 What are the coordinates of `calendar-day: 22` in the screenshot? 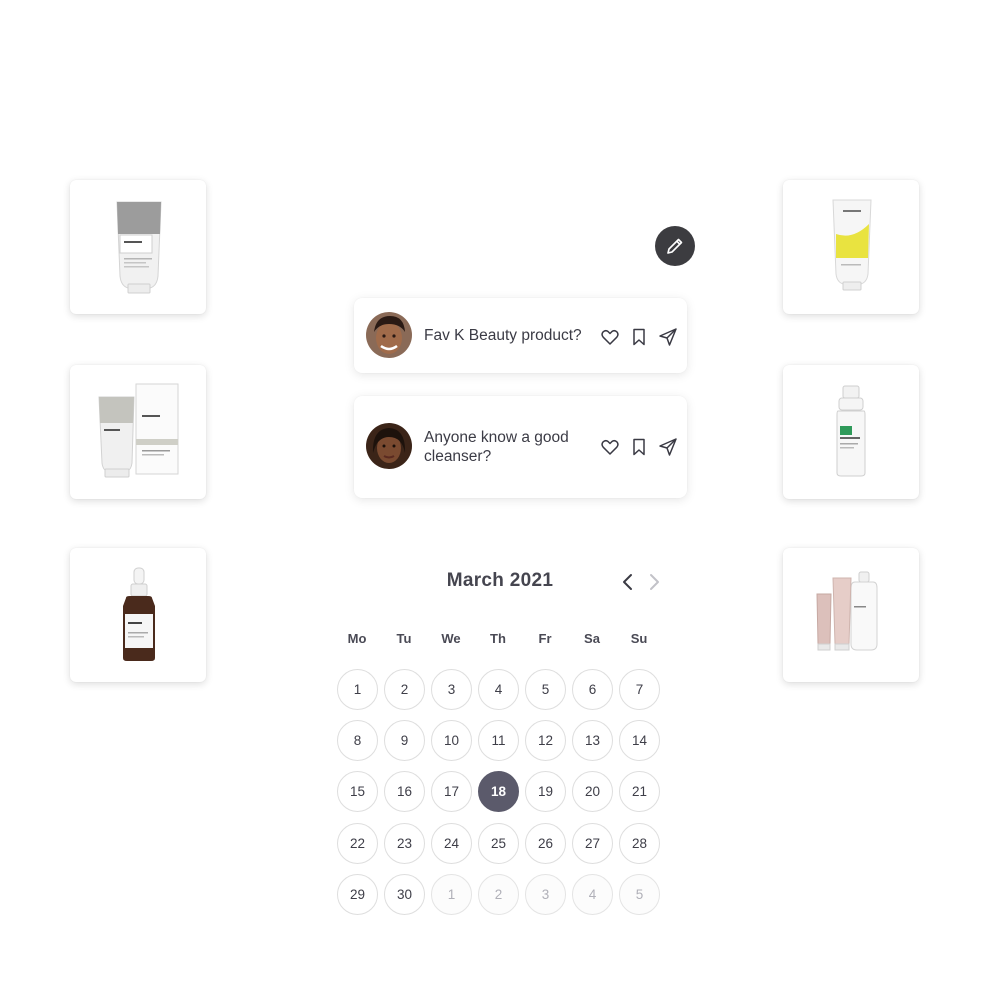 It's located at (357, 843).